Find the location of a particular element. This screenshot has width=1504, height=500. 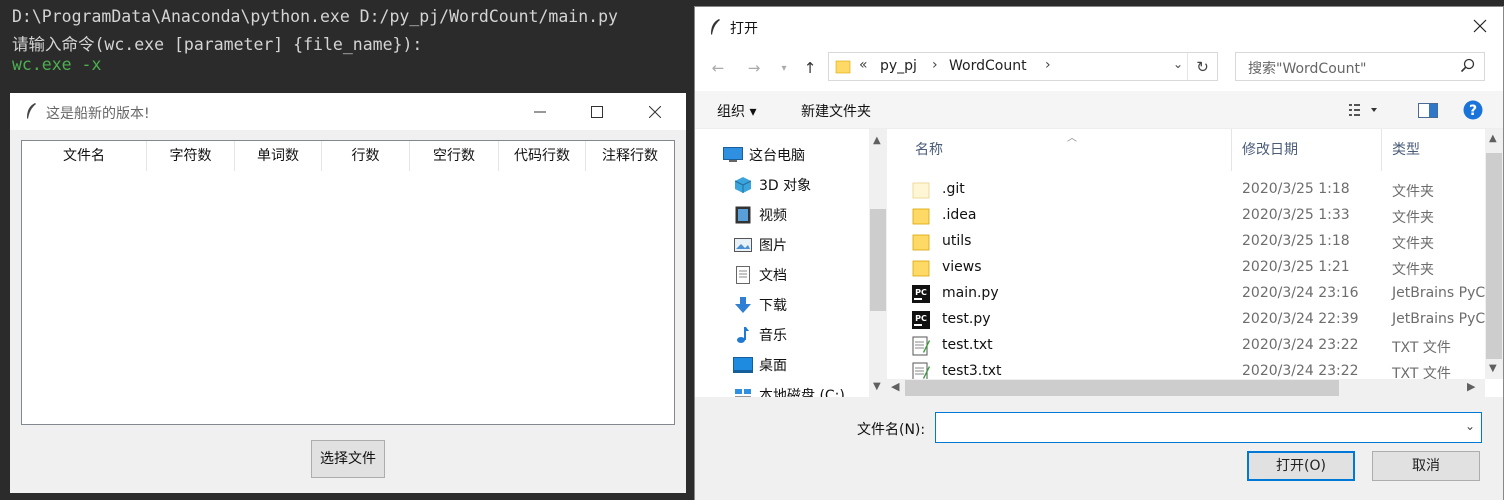

column-header-comment-lines: 注释行数 is located at coordinates (630, 156).